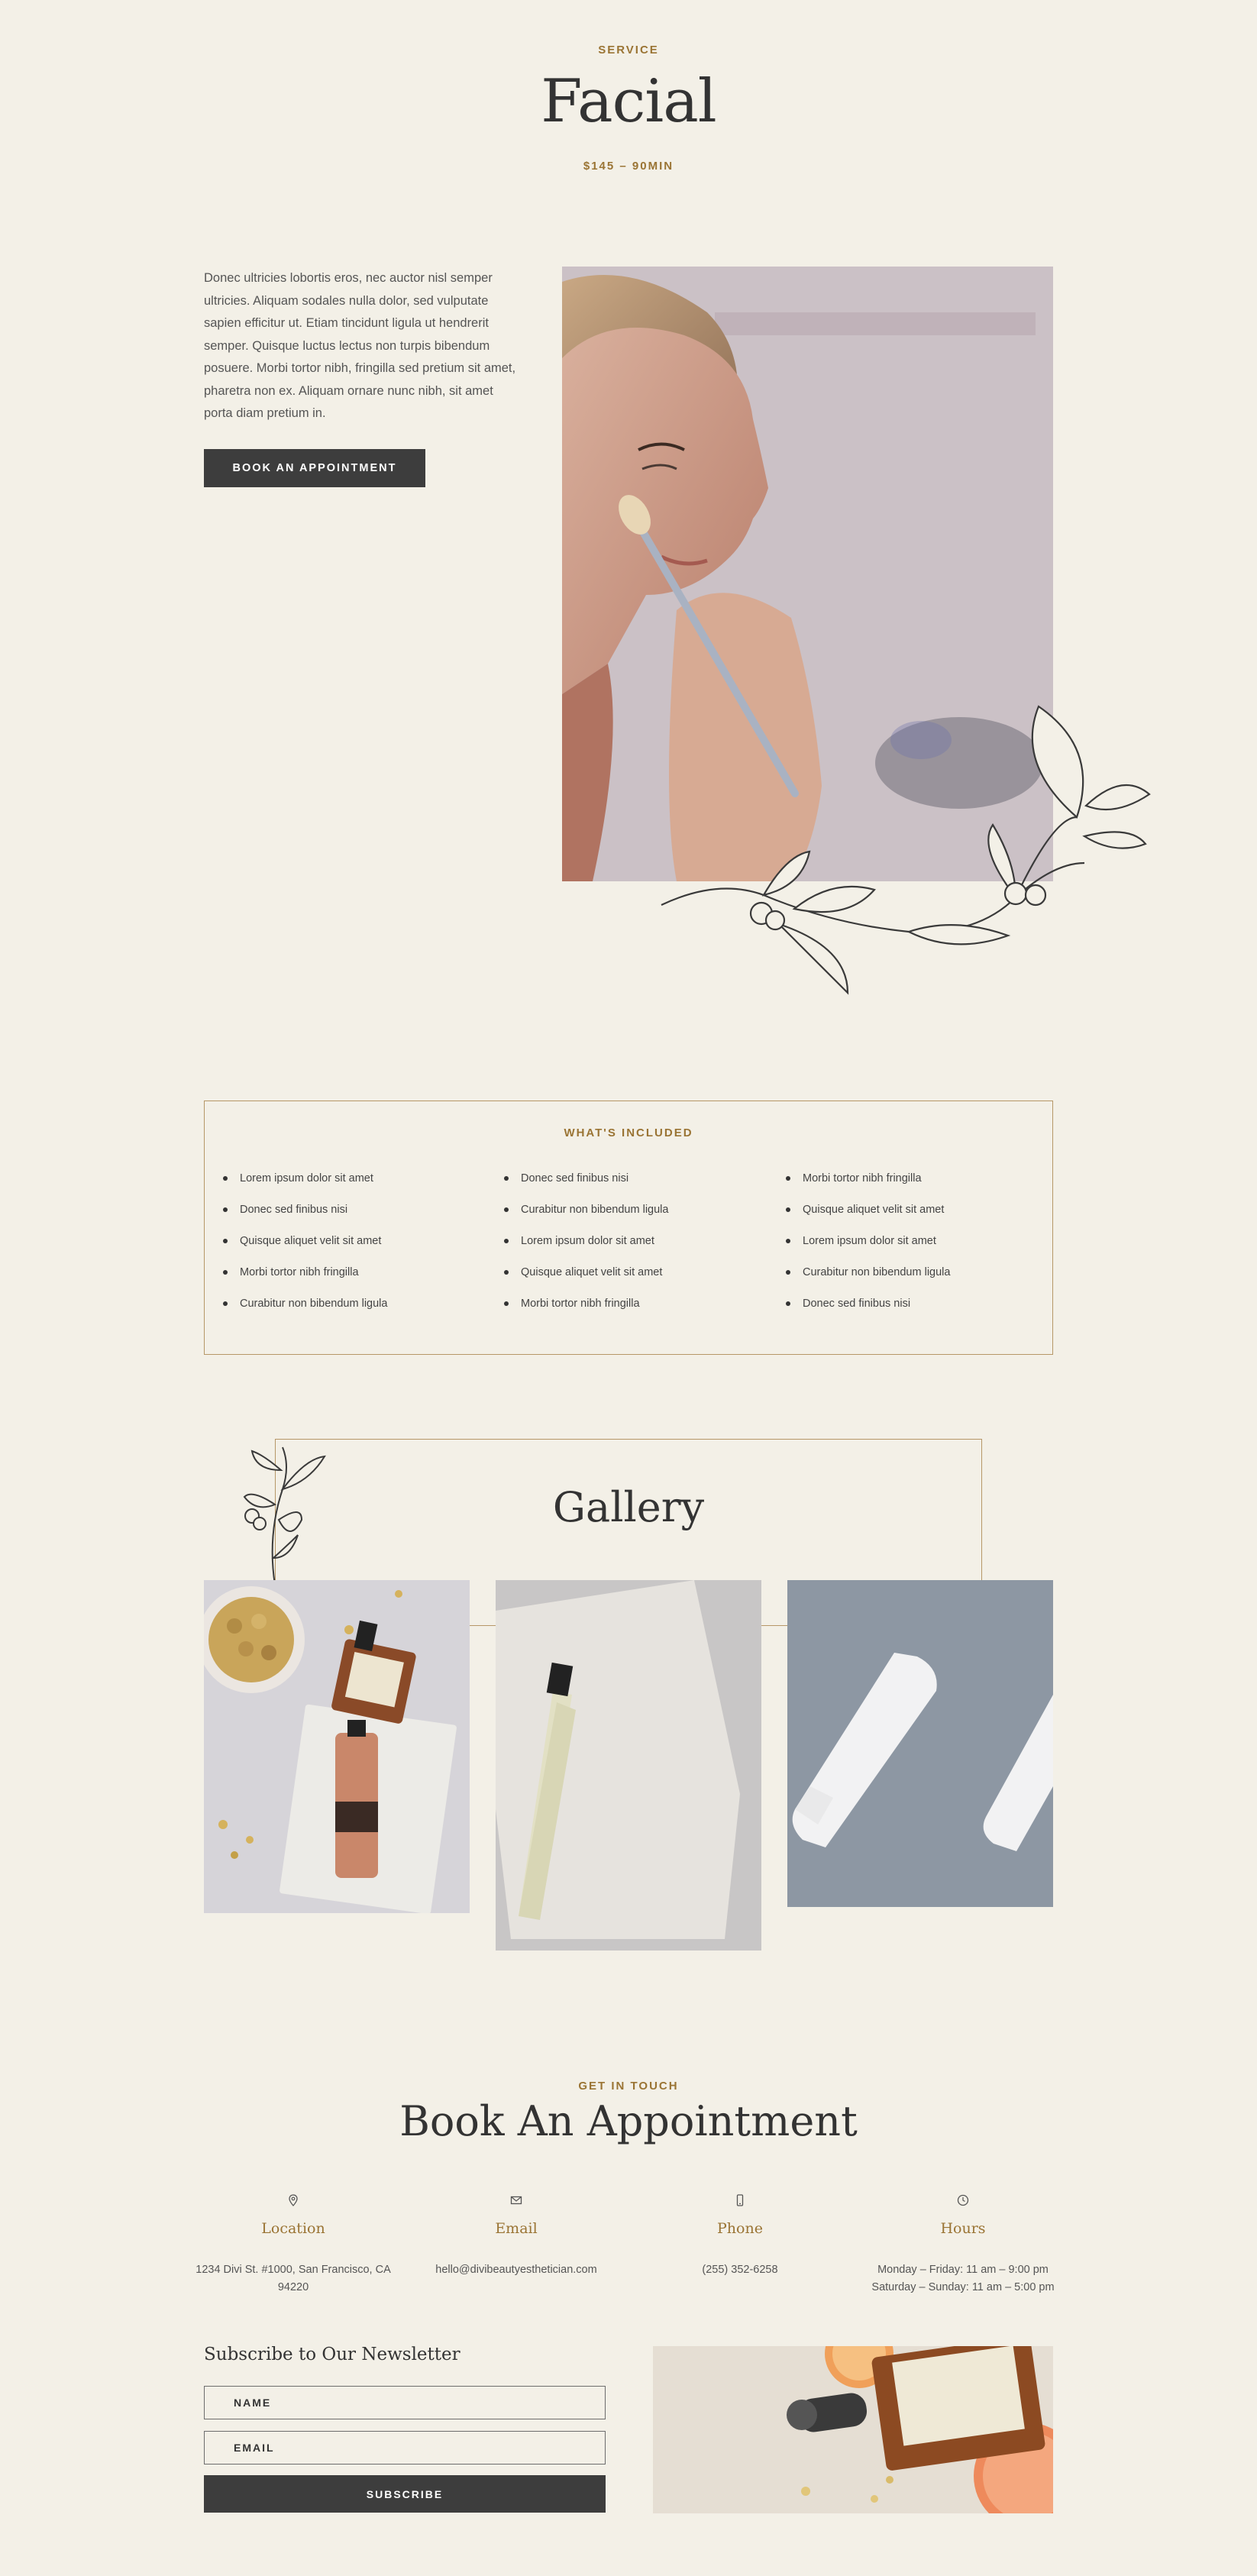 This screenshot has width=1257, height=2576. I want to click on book-appointment-button: BOOK AN APPOINTMENT, so click(315, 468).